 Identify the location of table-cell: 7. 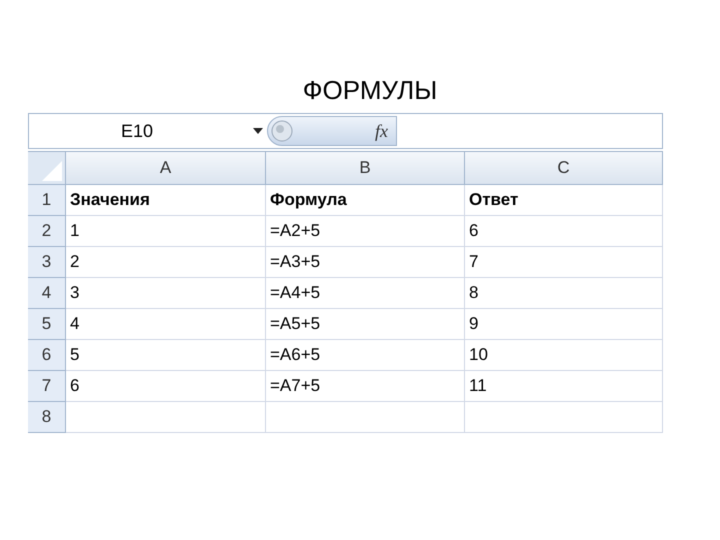
(564, 262).